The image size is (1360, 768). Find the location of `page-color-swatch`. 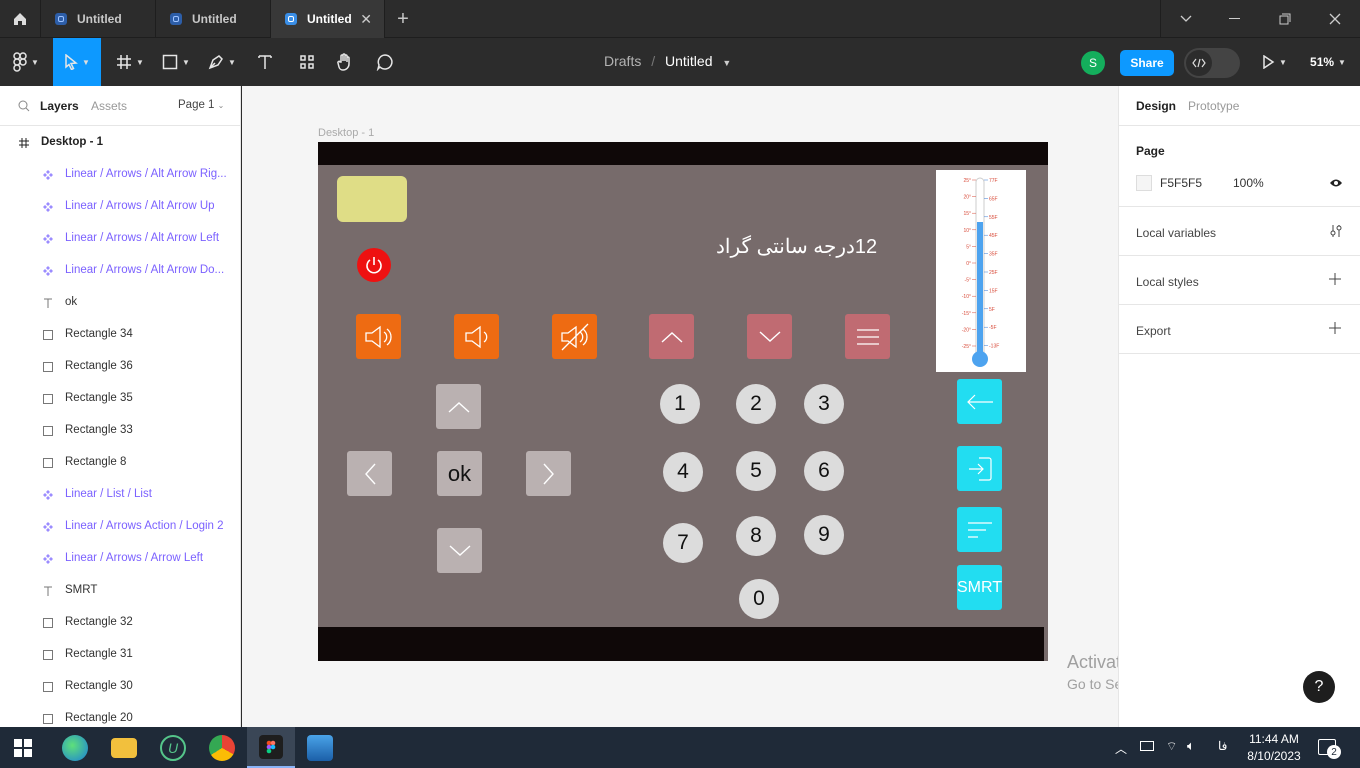

page-color-swatch is located at coordinates (1144, 183).